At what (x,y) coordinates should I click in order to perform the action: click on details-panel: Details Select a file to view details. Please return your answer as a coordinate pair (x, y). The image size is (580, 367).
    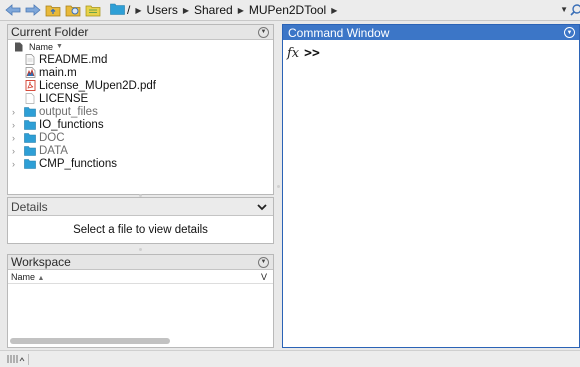
    Looking at the image, I should click on (140, 220).